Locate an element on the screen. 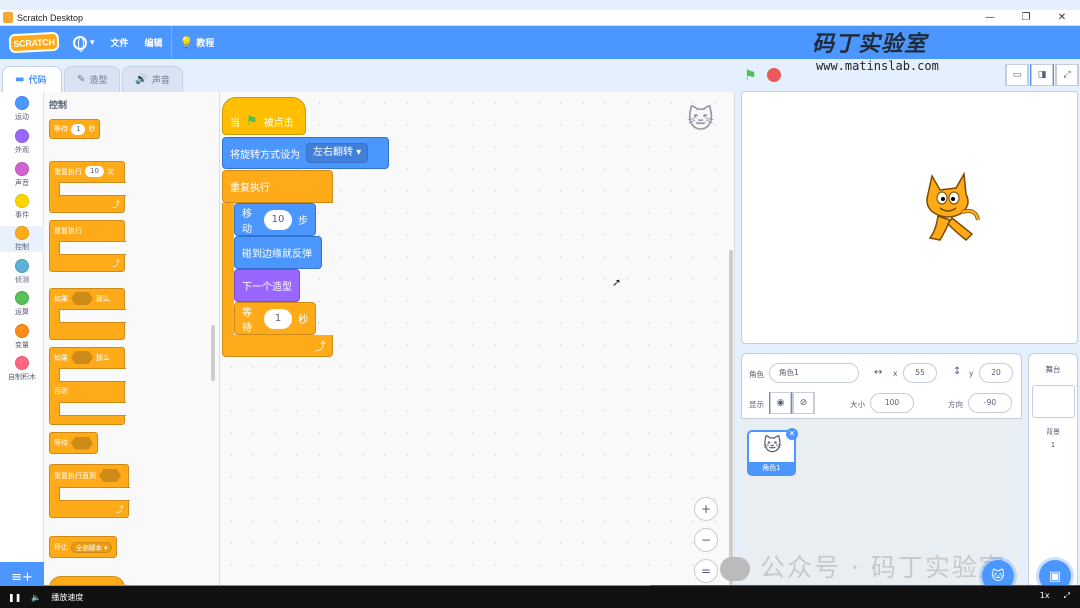  zoom-out-button: − is located at coordinates (706, 540).